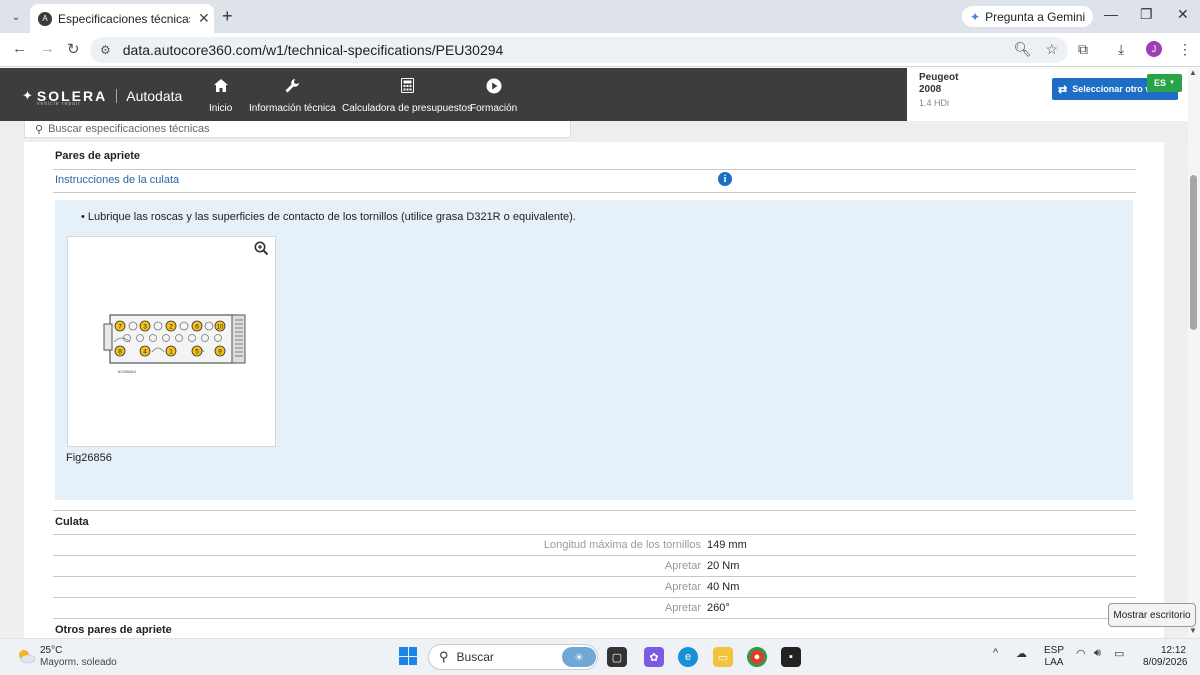  Describe the element at coordinates (939, 77) in the screenshot. I see `vehicle-make: Peugeot` at that location.